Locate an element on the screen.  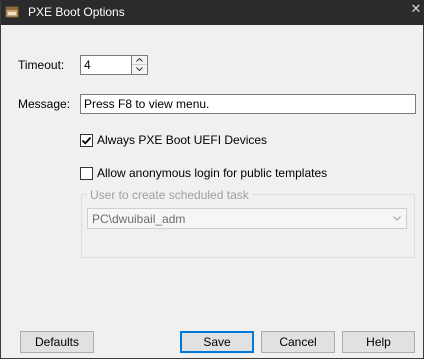
window-title: PXE Boot Options is located at coordinates (76, 12).